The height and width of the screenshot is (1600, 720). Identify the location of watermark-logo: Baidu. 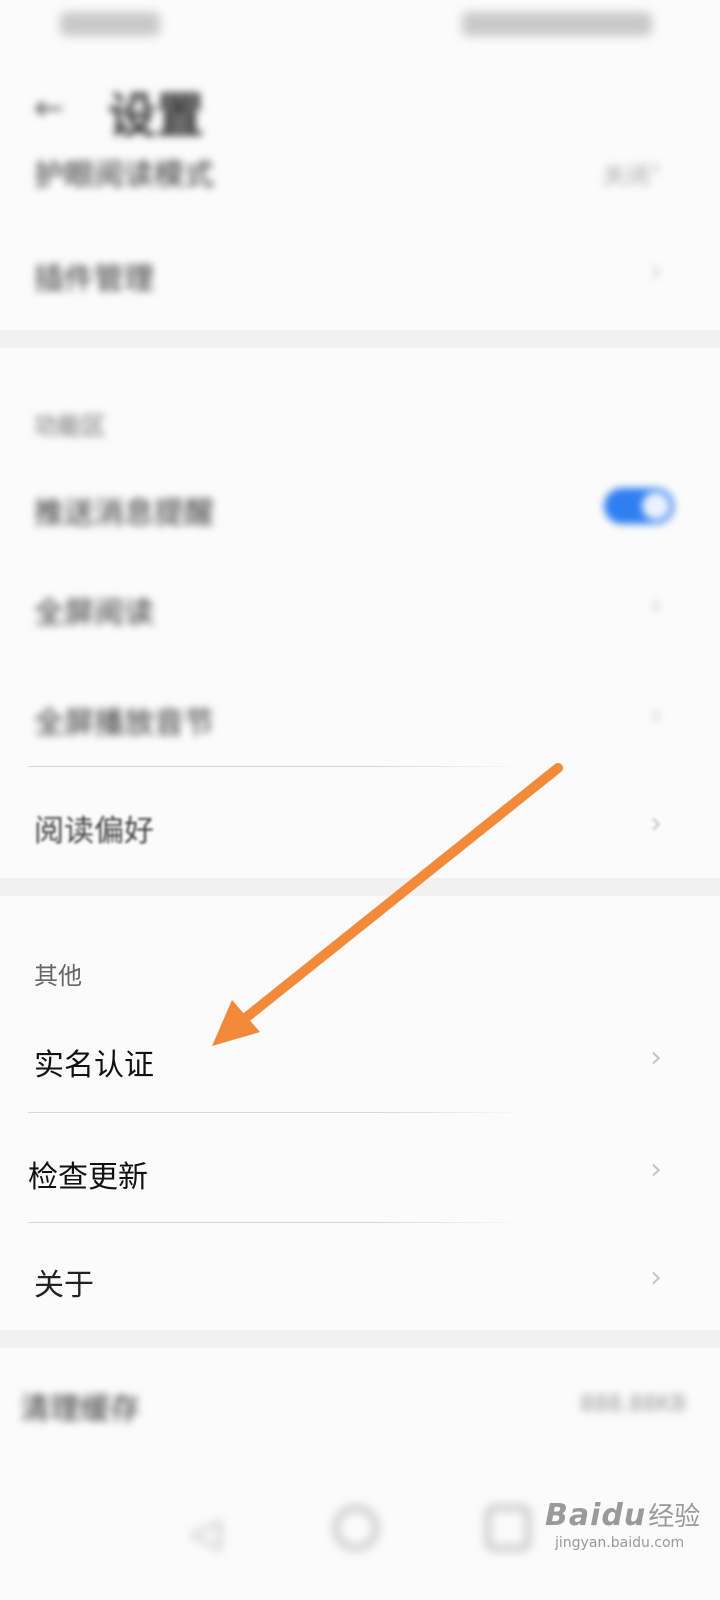
(596, 1515).